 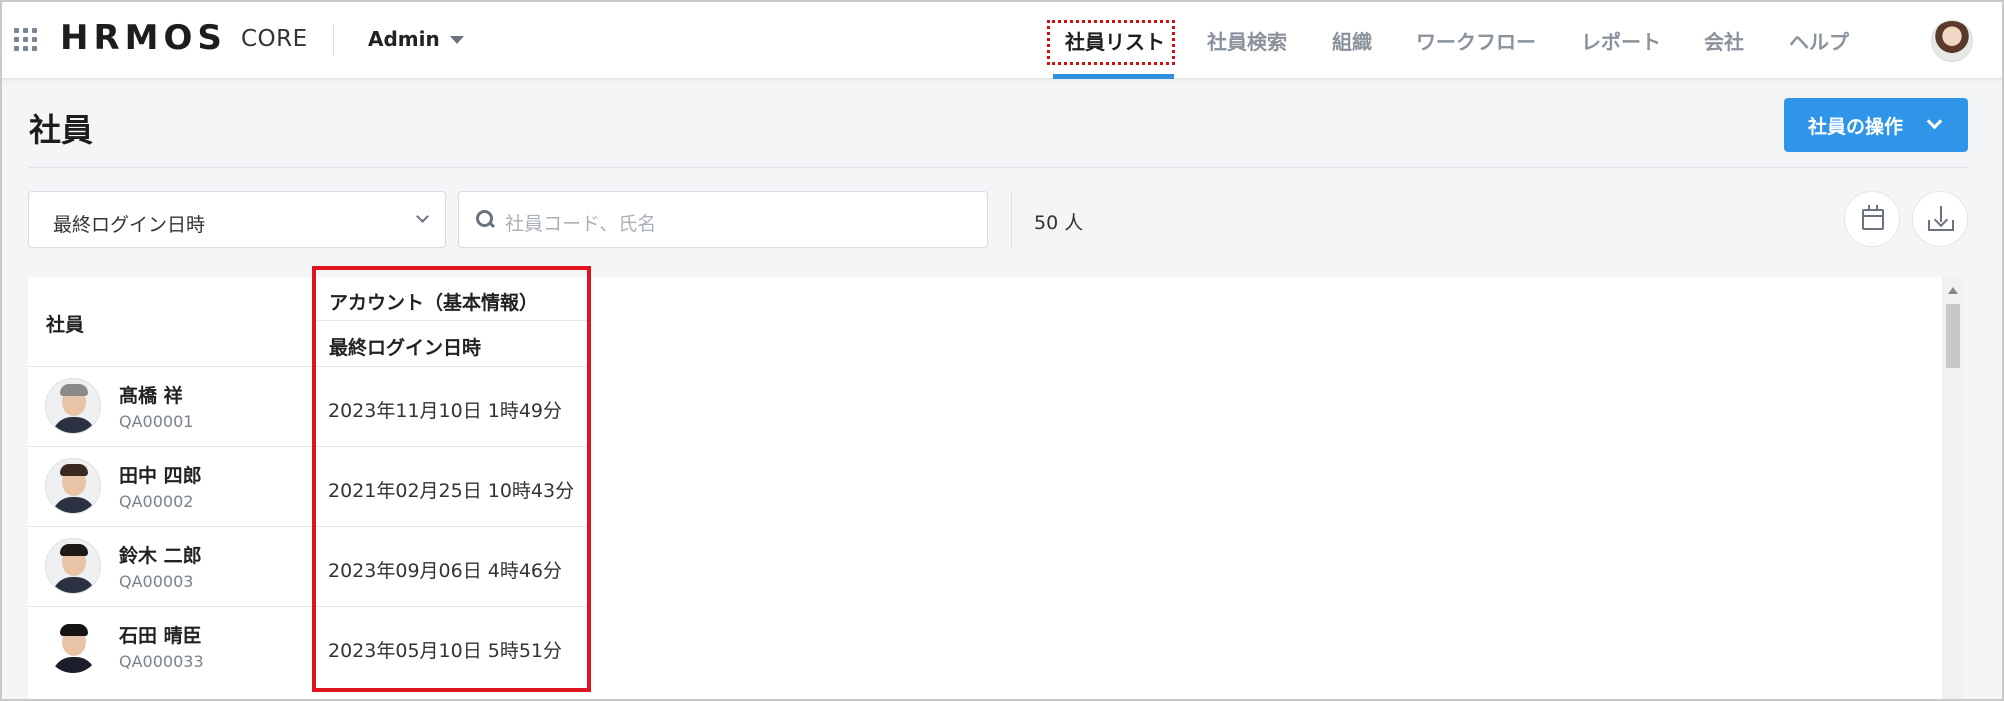 What do you see at coordinates (160, 634) in the screenshot?
I see `employee-name: 石田 晴臣` at bounding box center [160, 634].